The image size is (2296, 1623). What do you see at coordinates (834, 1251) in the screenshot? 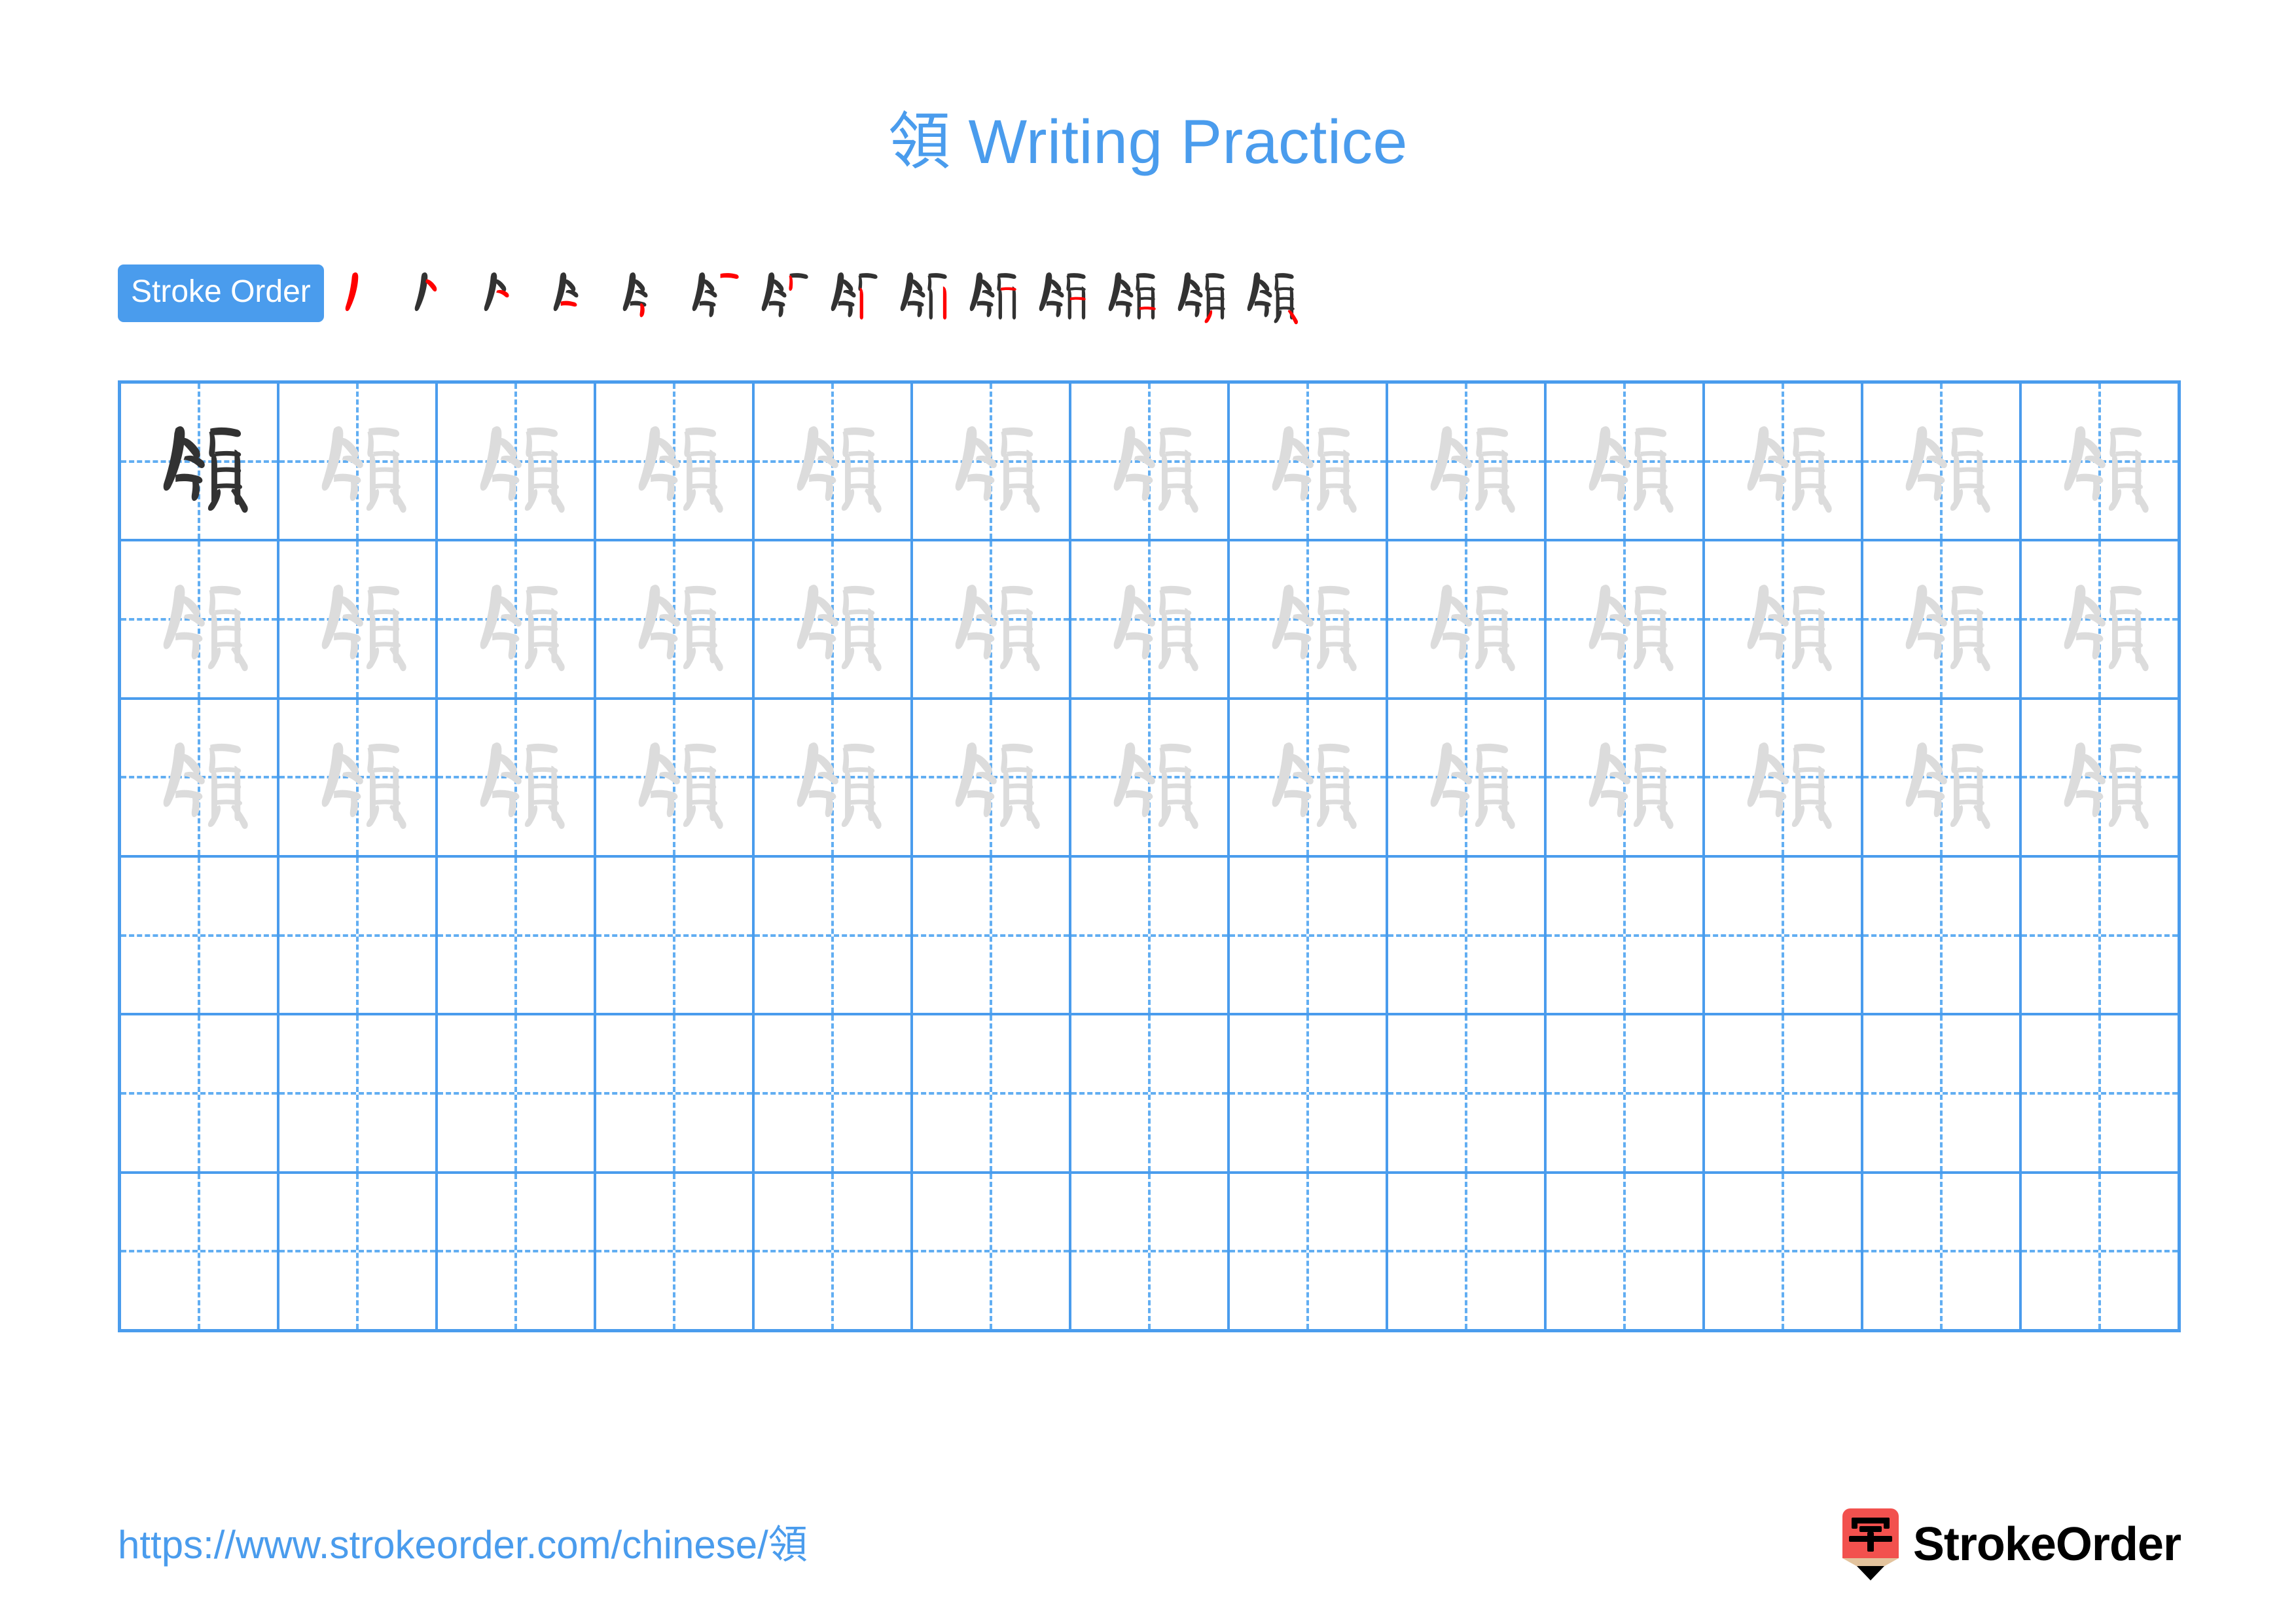
I see `grid-cell-r6-c5` at bounding box center [834, 1251].